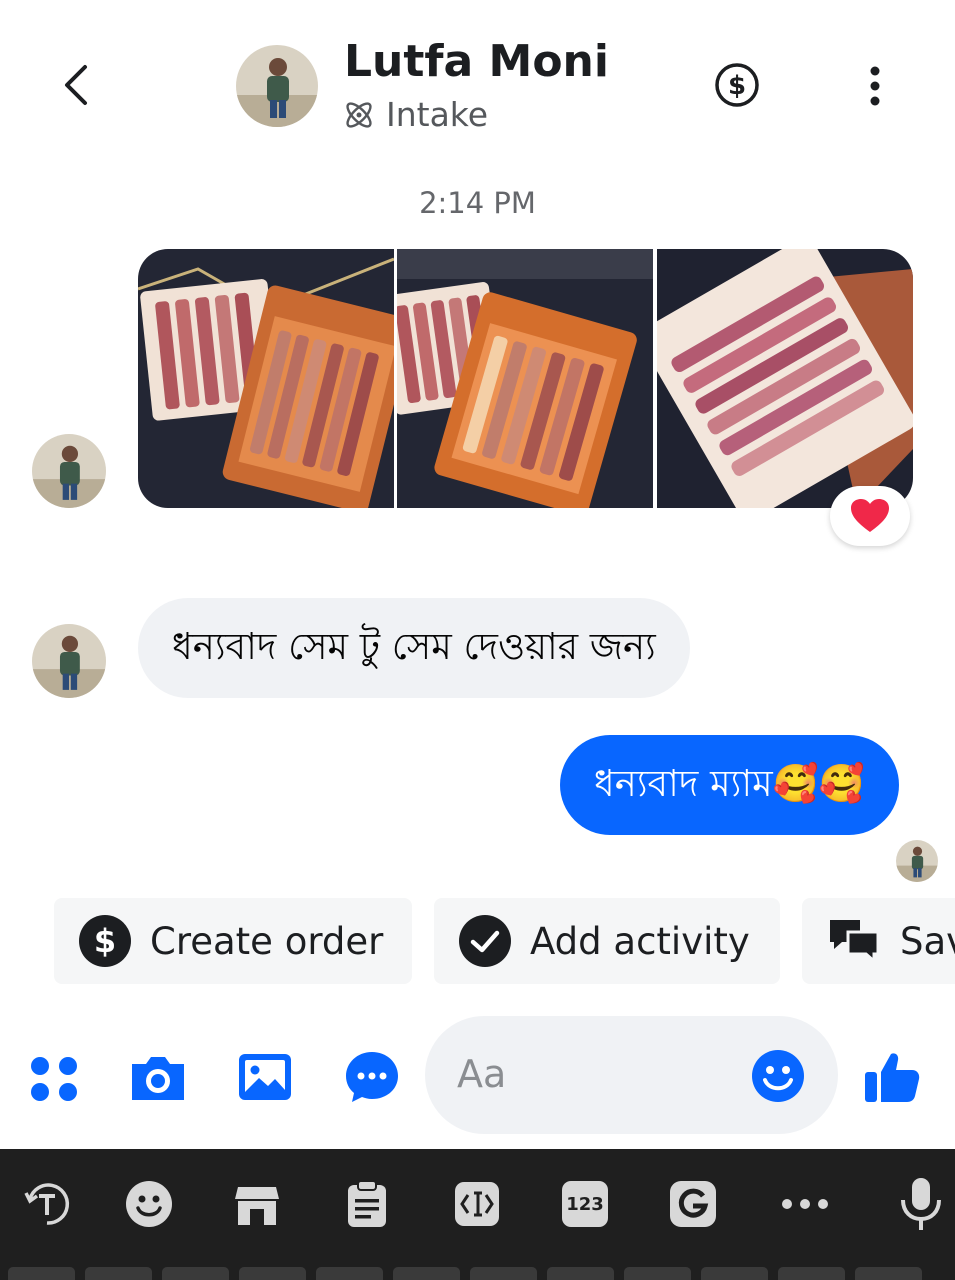 Image resolution: width=955 pixels, height=1280 pixels. What do you see at coordinates (277, 86) in the screenshot?
I see `contact-avatar` at bounding box center [277, 86].